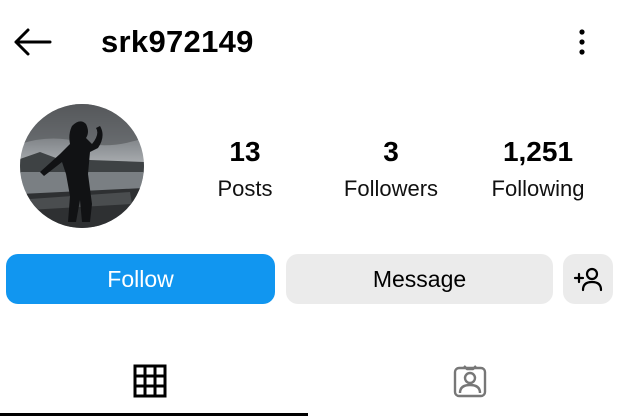  I want to click on vertical-ellipsis-icon, so click(582, 42).